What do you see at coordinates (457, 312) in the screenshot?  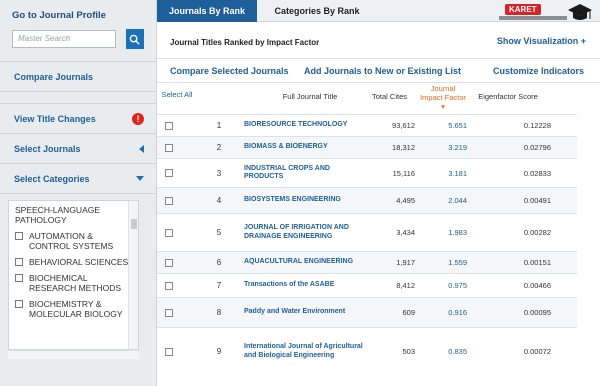 I see `impact-factor: 0.916` at bounding box center [457, 312].